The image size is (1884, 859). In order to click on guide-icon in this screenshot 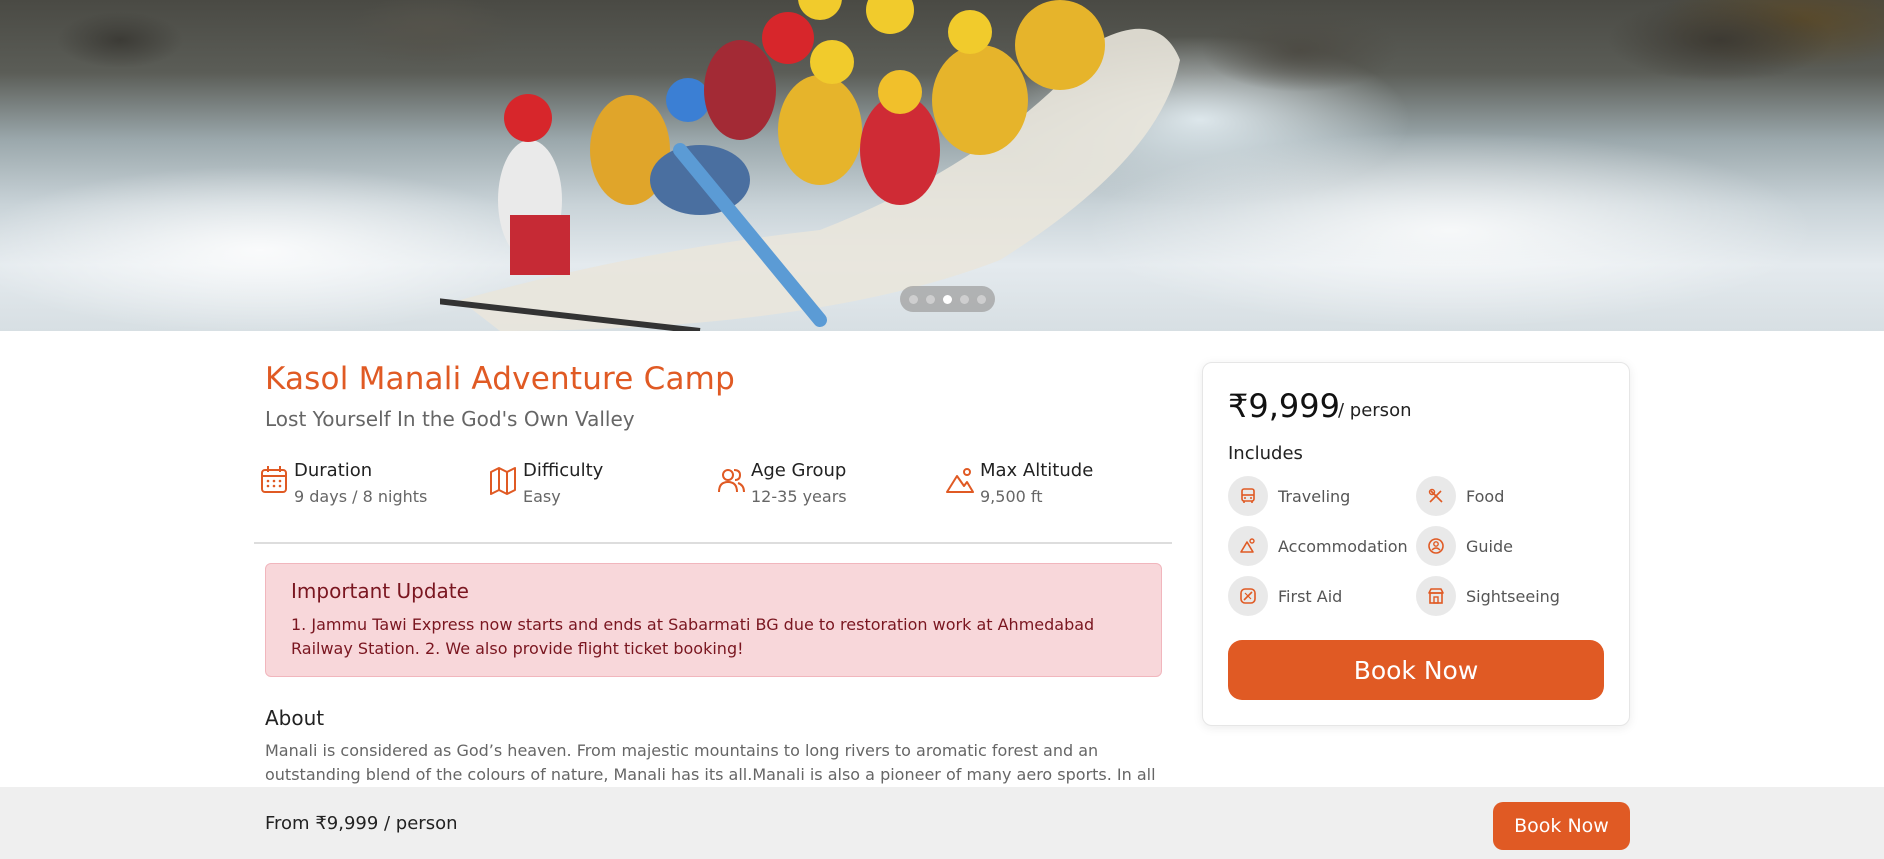, I will do `click(1436, 546)`.